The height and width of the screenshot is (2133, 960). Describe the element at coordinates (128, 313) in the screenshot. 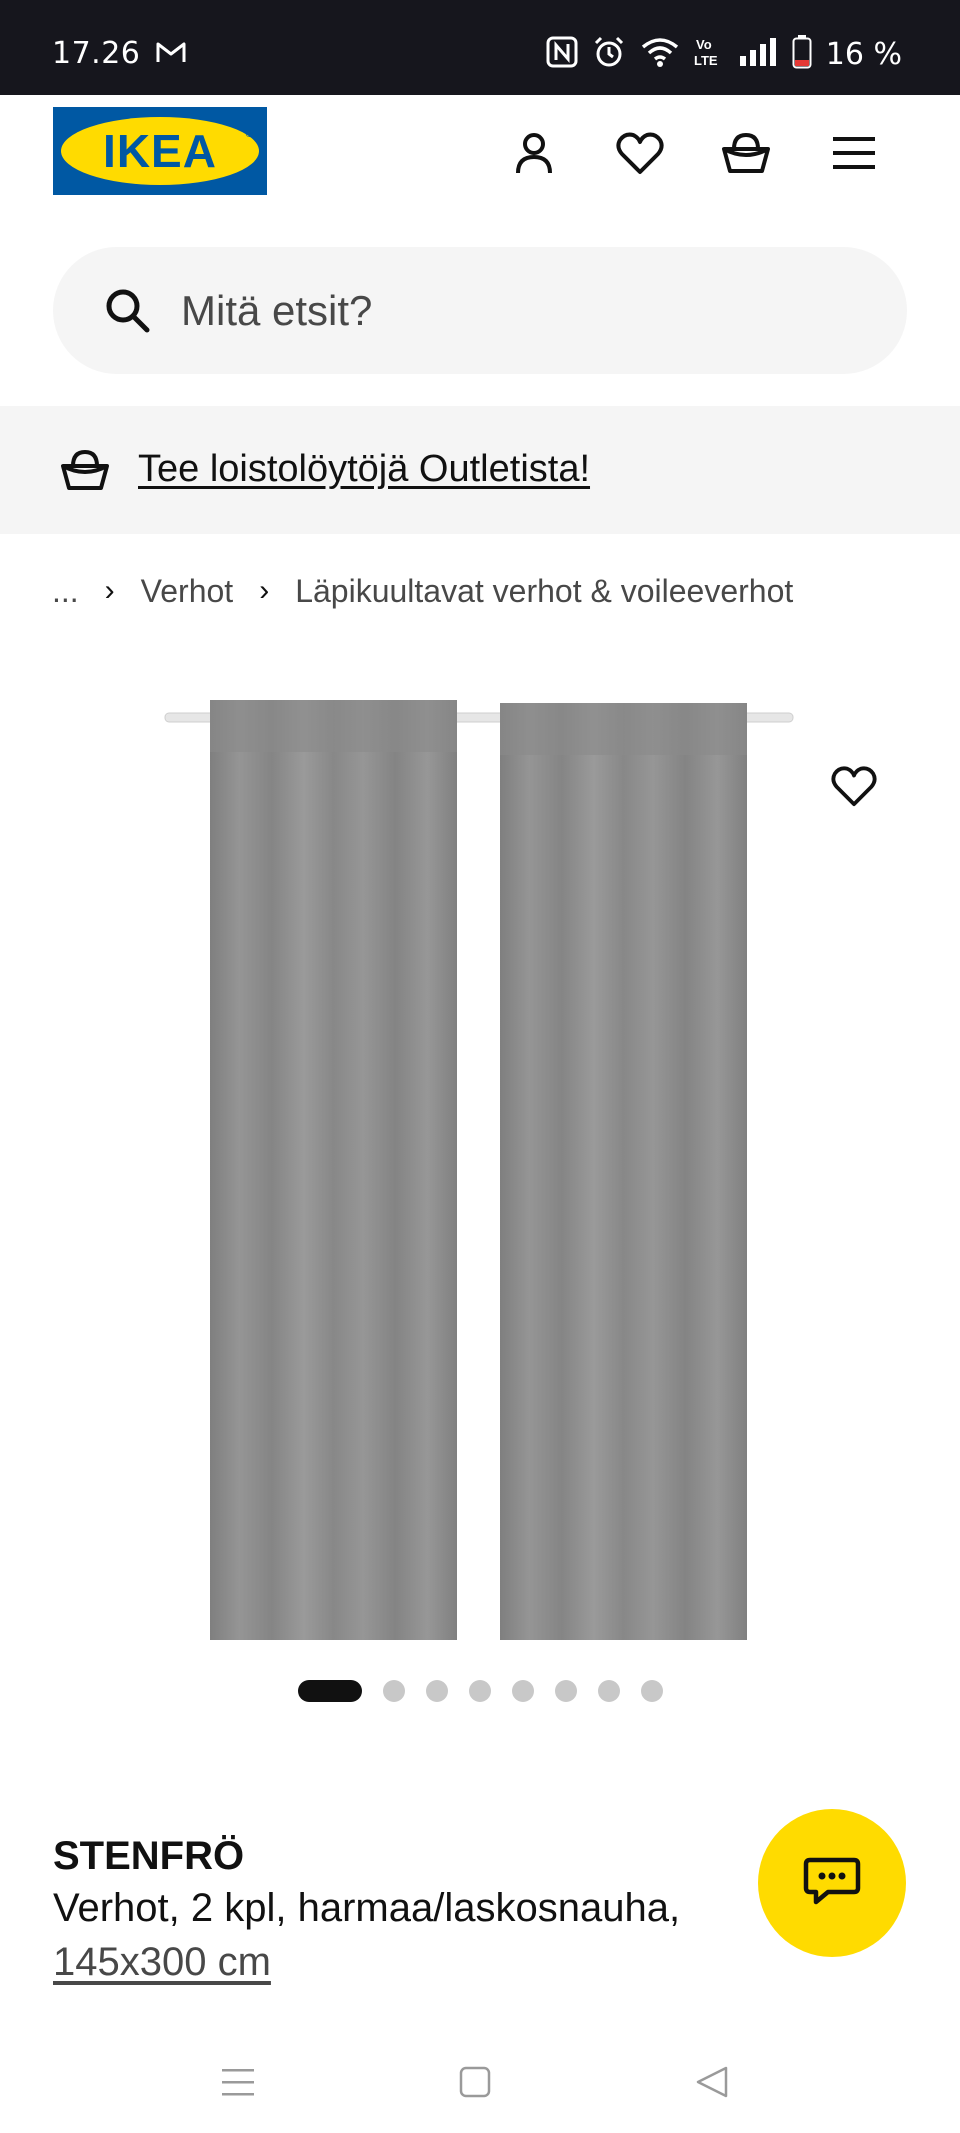

I see `search-icon` at that location.